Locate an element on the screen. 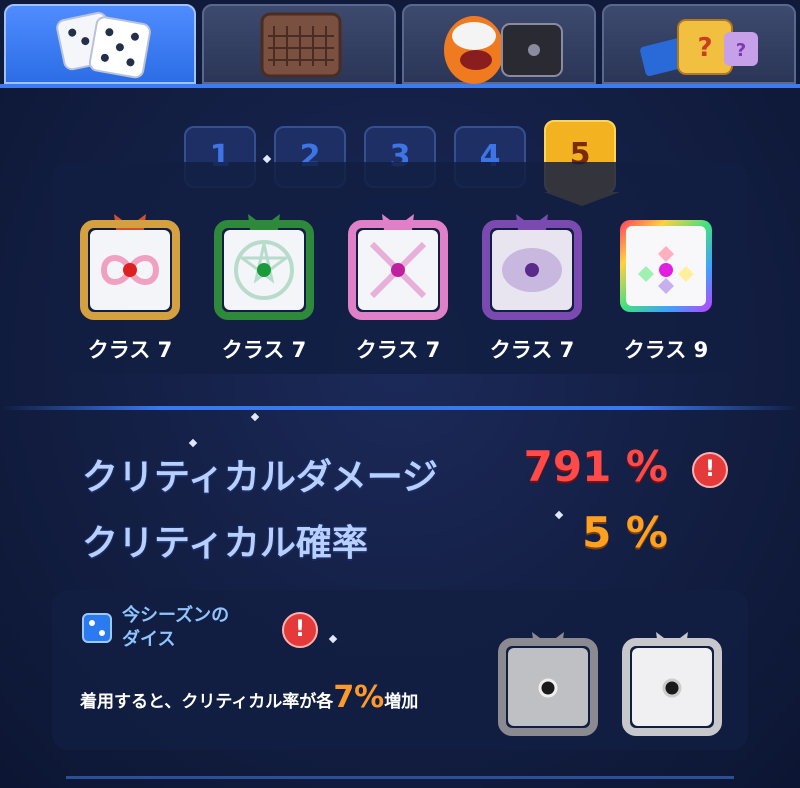 This screenshot has height=788, width=800. shadow-dice-icon is located at coordinates (548, 684).